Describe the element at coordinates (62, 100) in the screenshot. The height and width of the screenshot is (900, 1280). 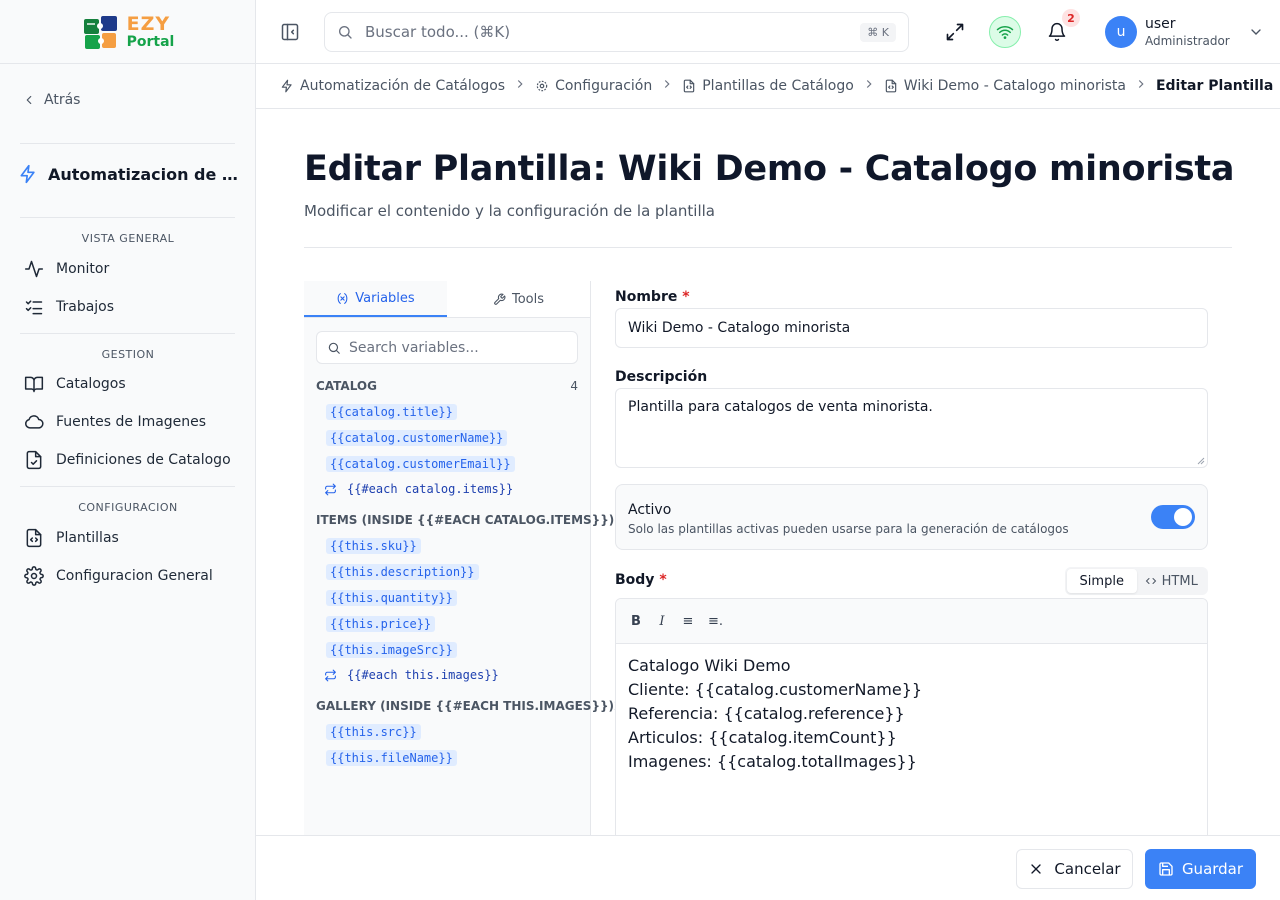
I see `back-label: Atrás` at that location.